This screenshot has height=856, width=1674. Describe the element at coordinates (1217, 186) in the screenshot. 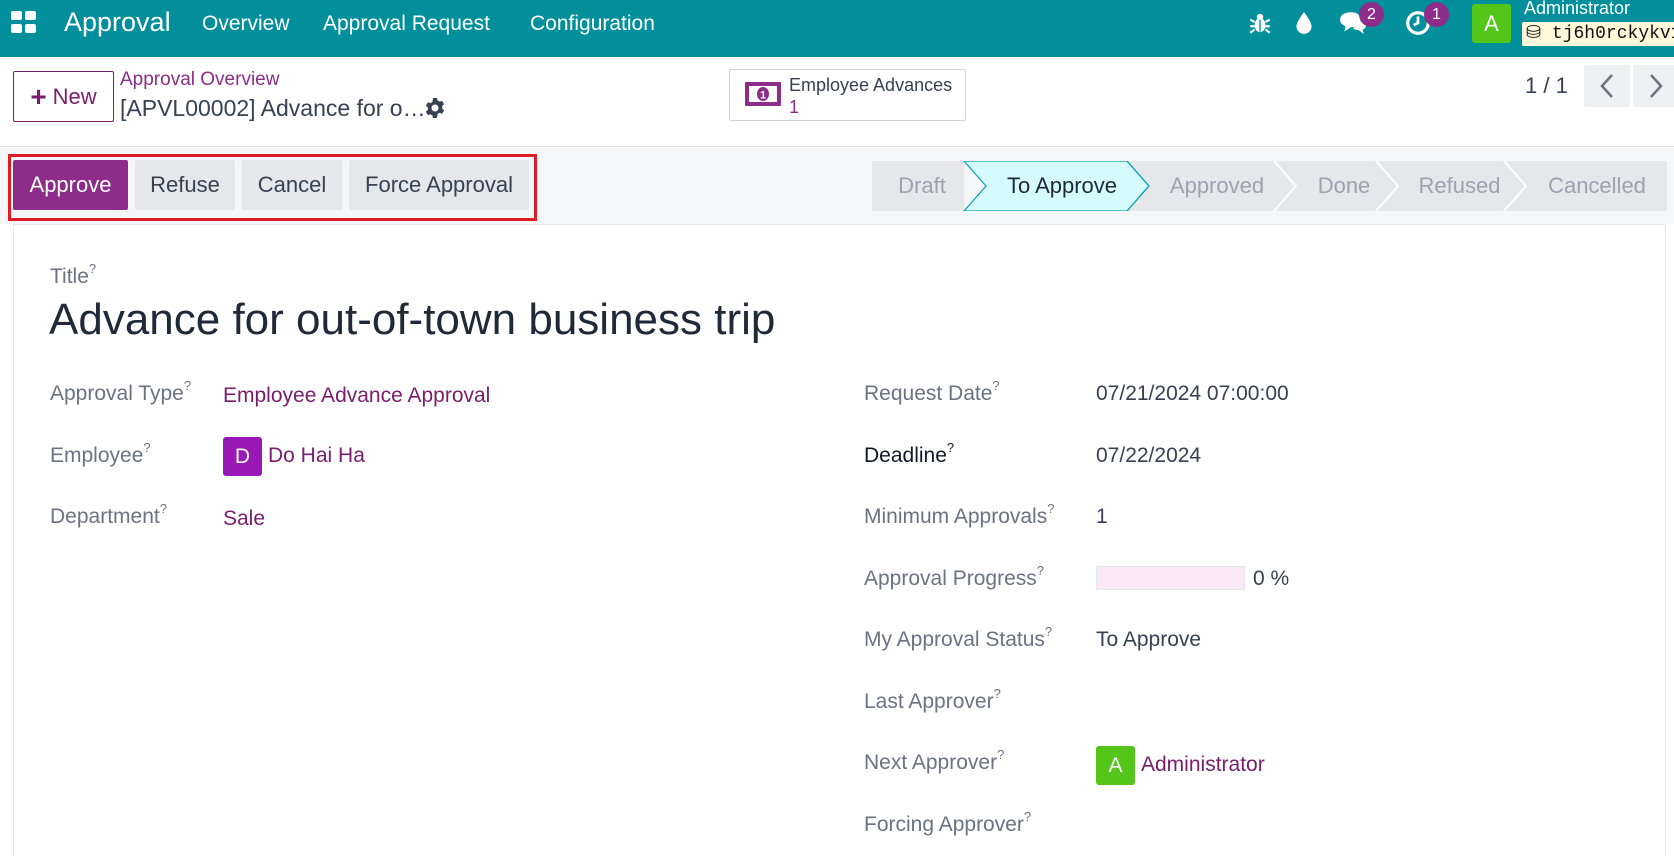

I see `stage-approved: Approved` at that location.